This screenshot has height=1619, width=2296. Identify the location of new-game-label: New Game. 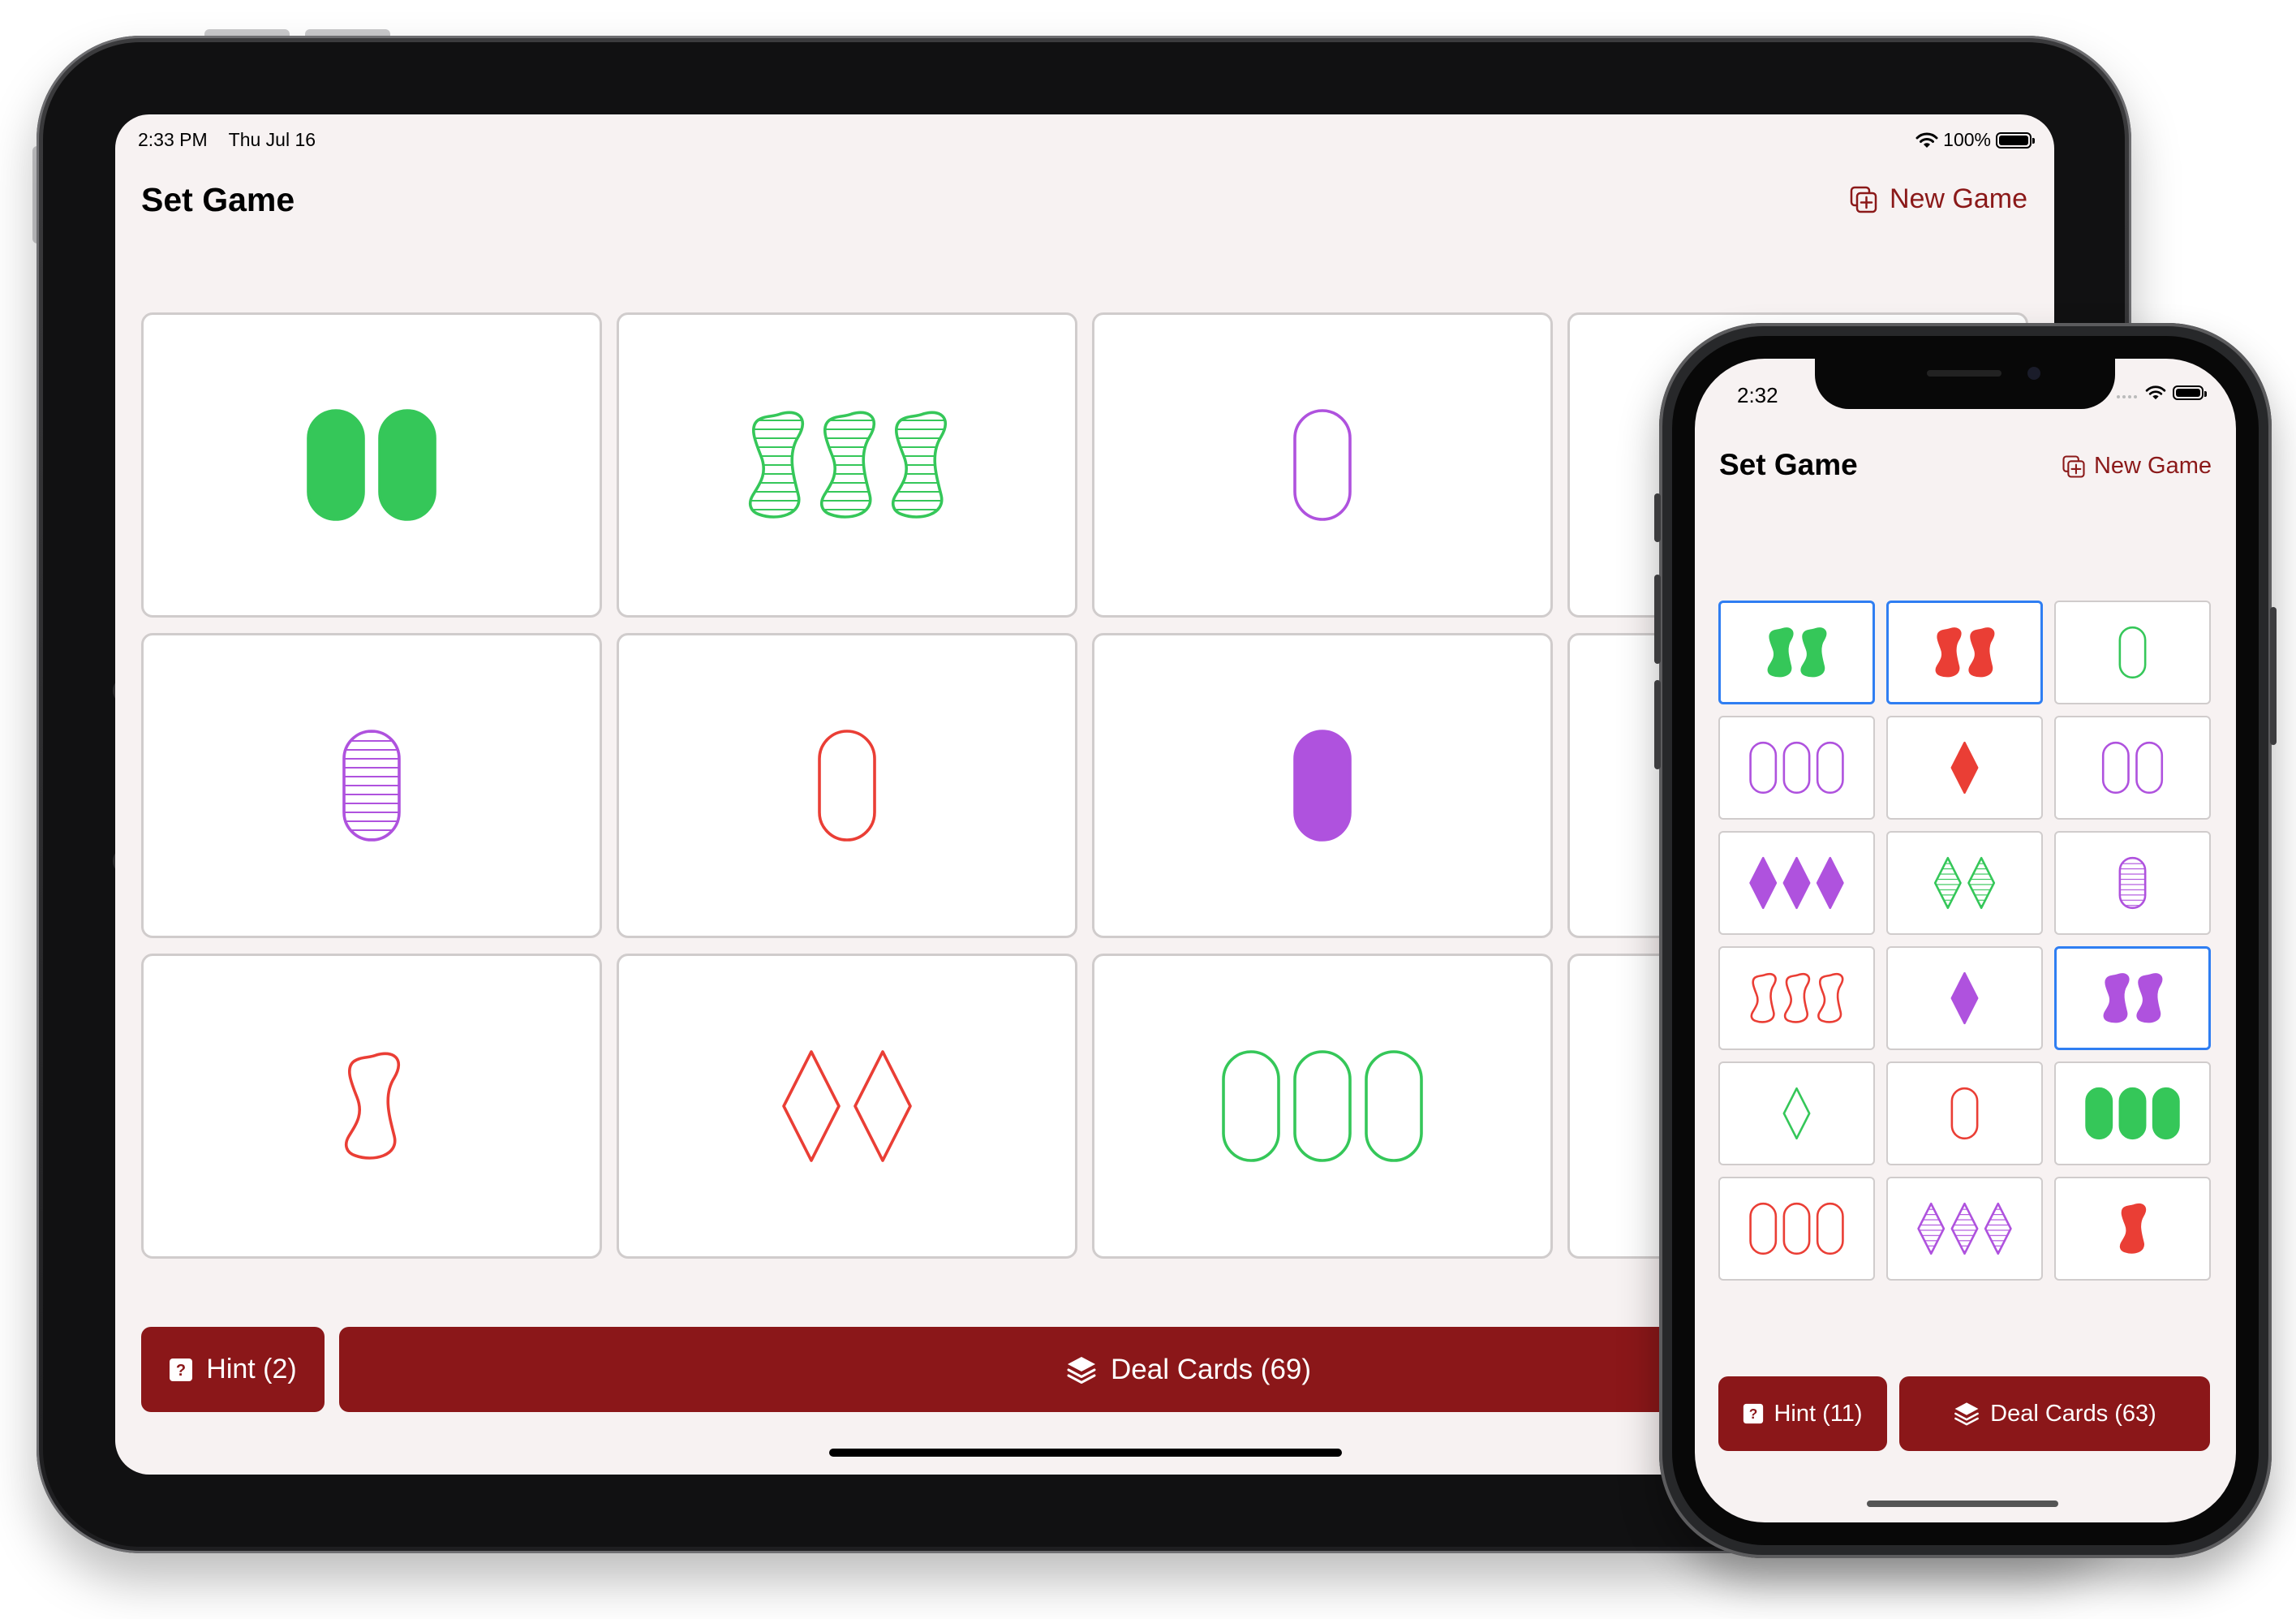
(1958, 198).